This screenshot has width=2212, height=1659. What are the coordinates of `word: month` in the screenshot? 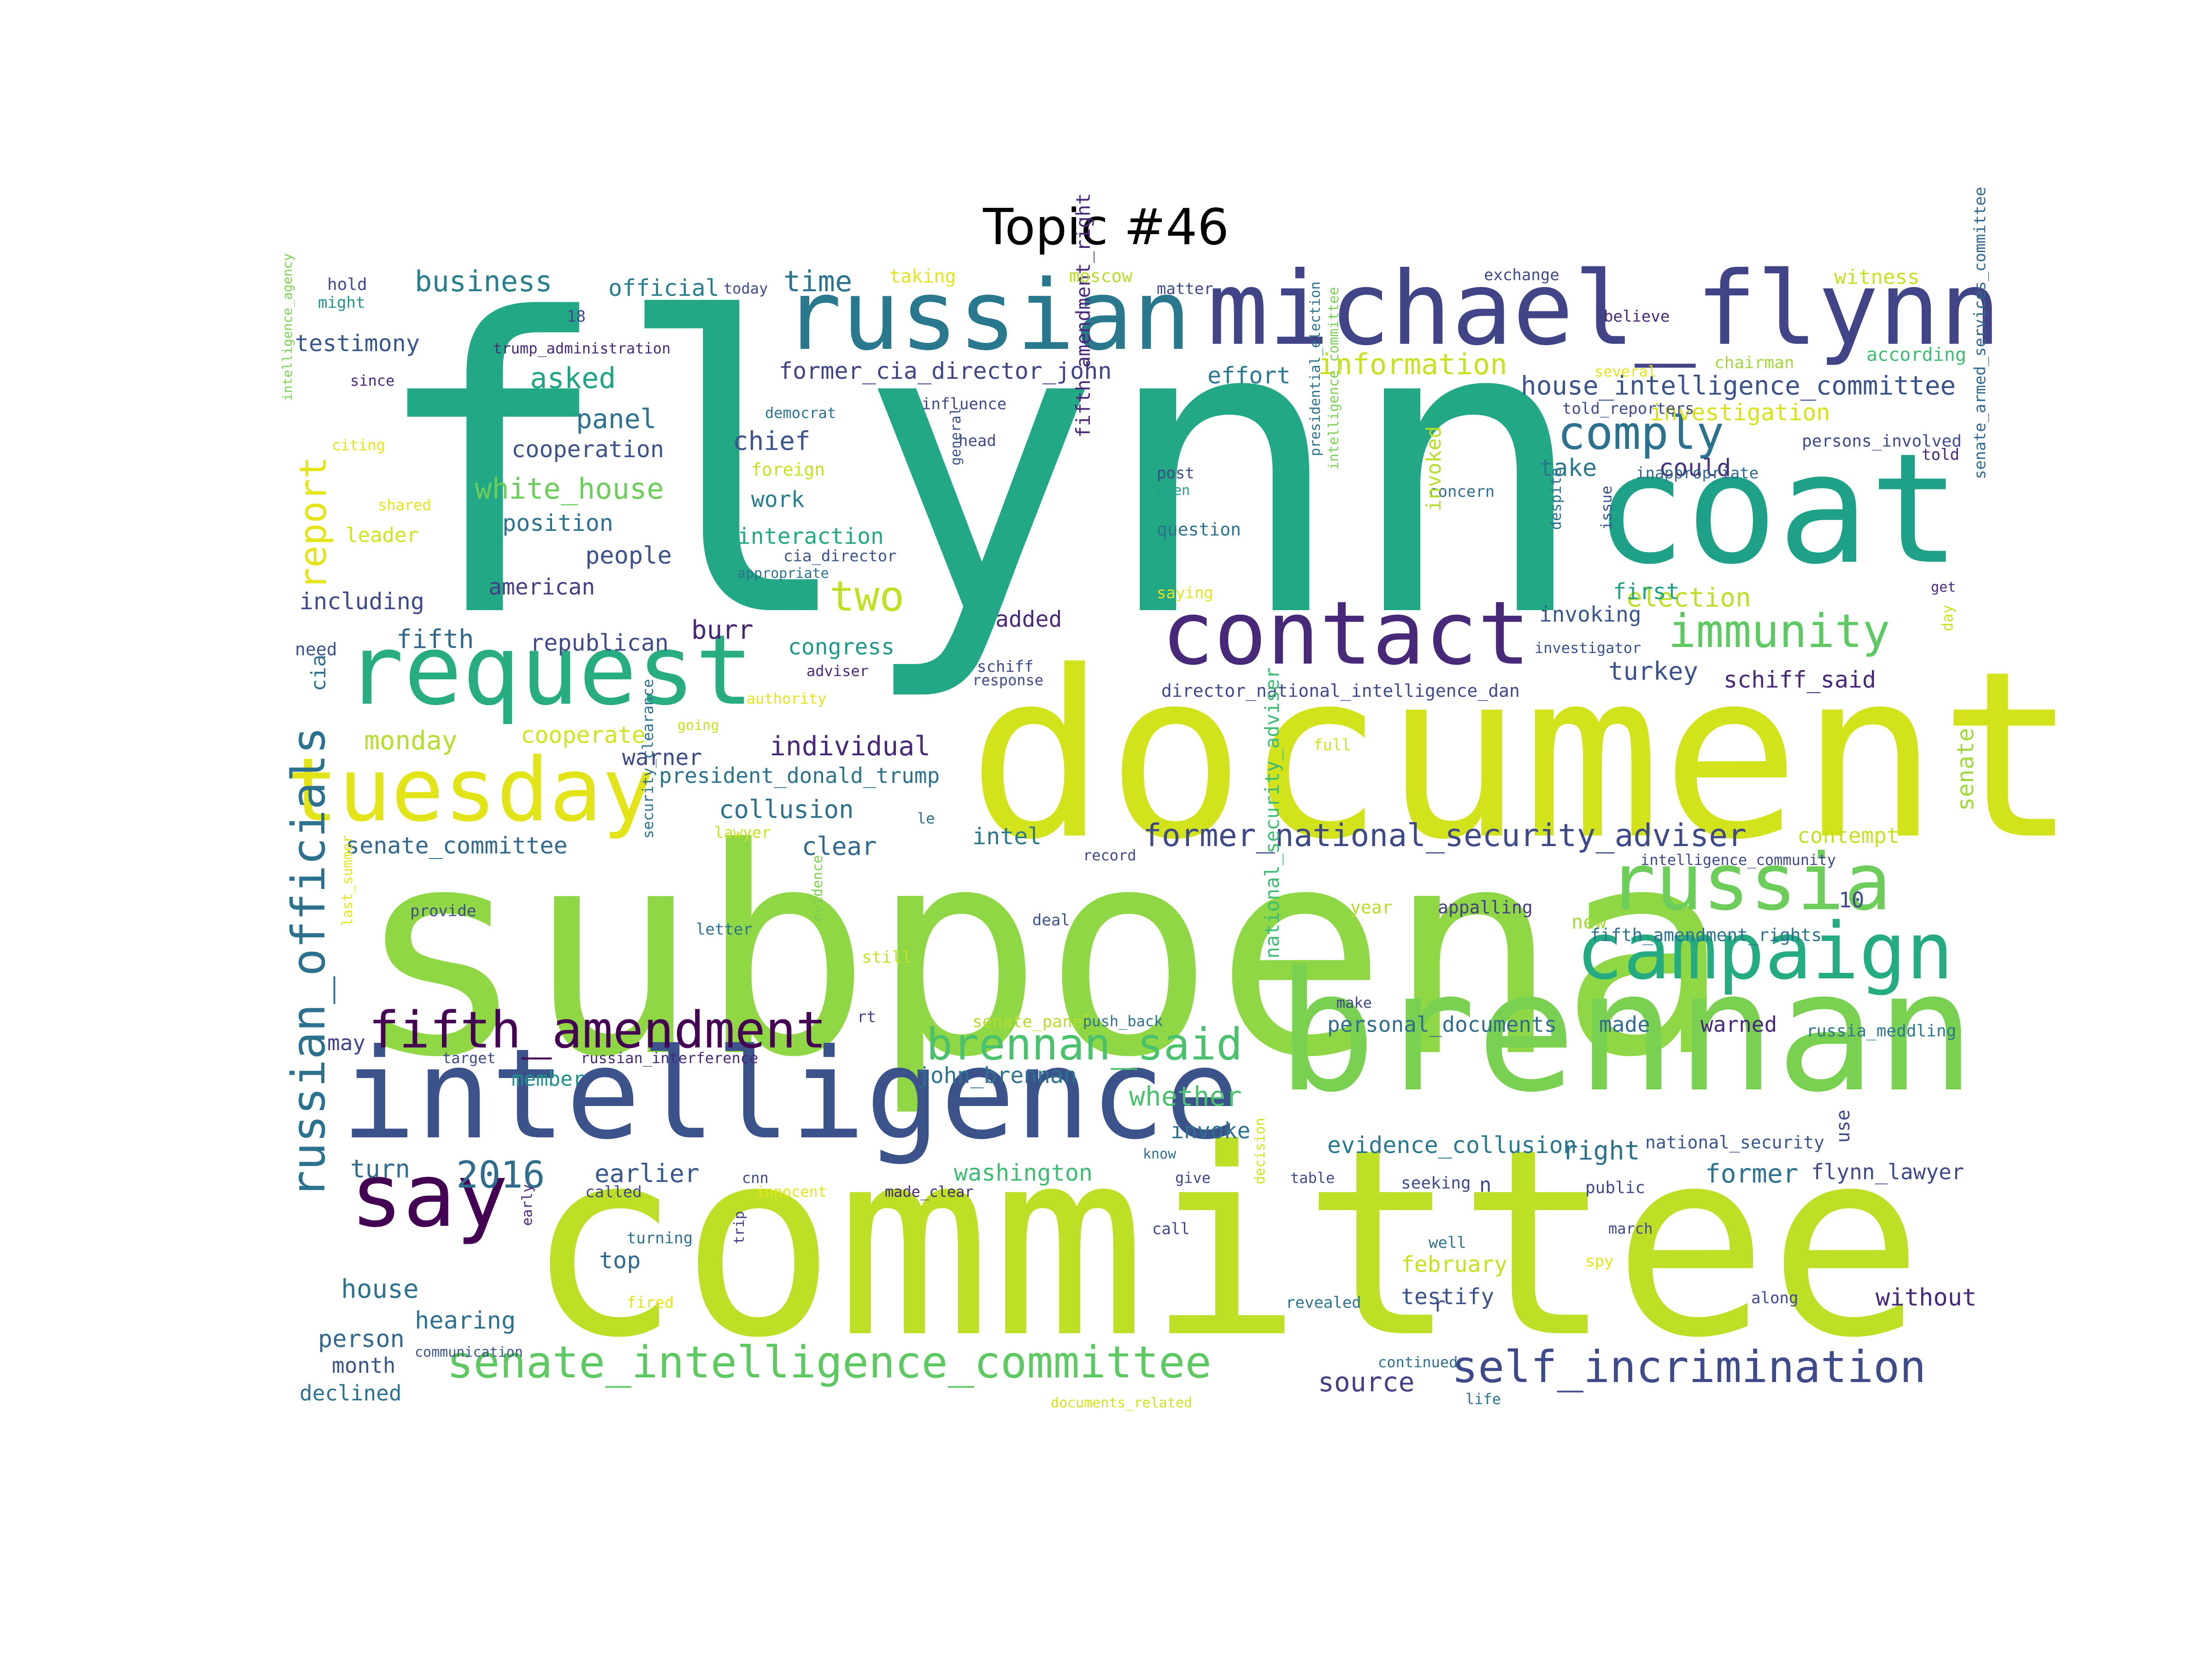 It's located at (364, 1365).